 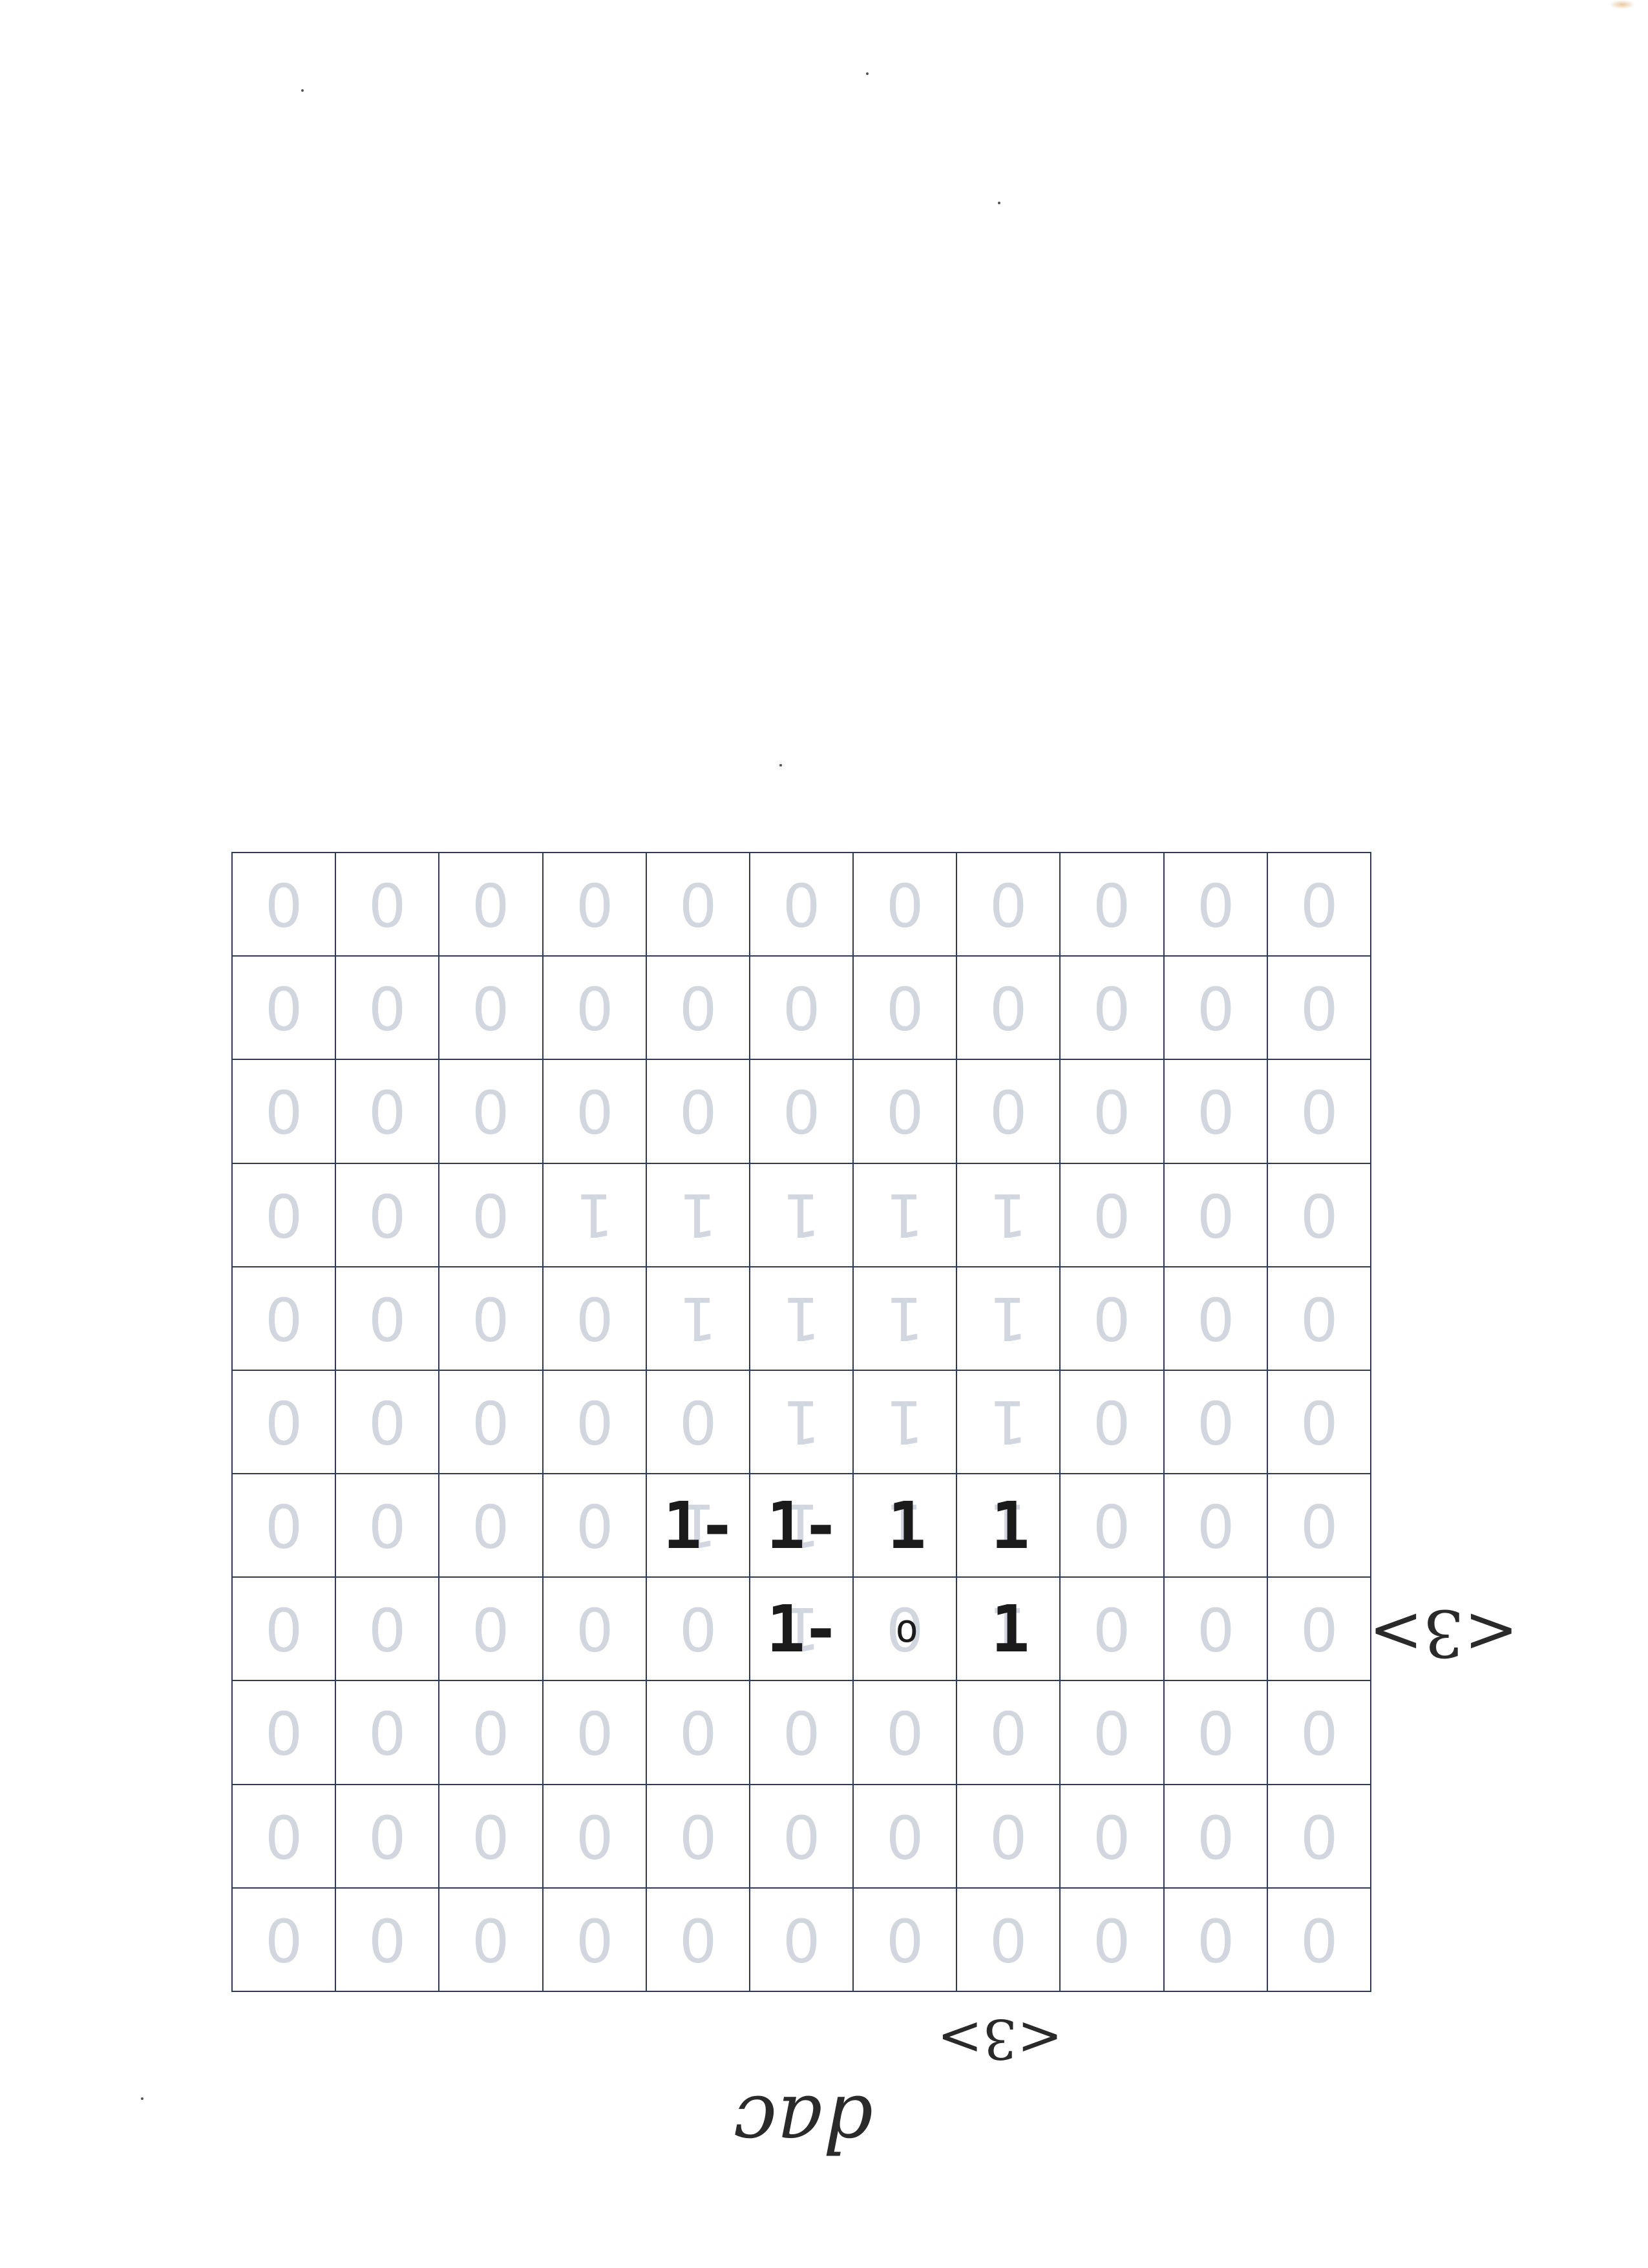 I want to click on grid-cell: 1 1-, so click(x=802, y=1526).